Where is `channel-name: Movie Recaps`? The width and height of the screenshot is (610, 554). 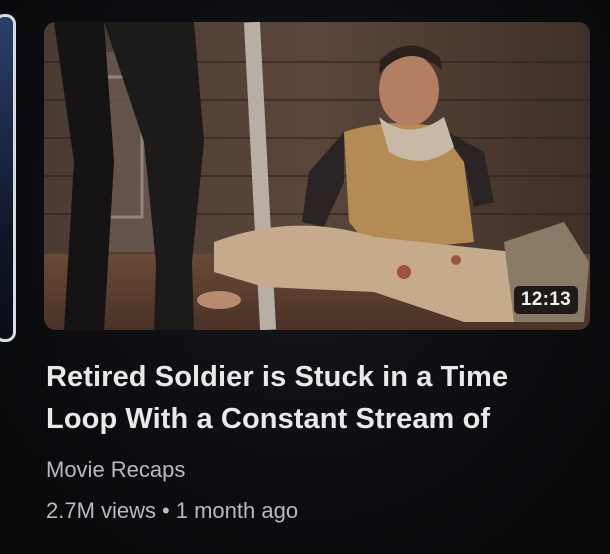
channel-name: Movie Recaps is located at coordinates (115, 470).